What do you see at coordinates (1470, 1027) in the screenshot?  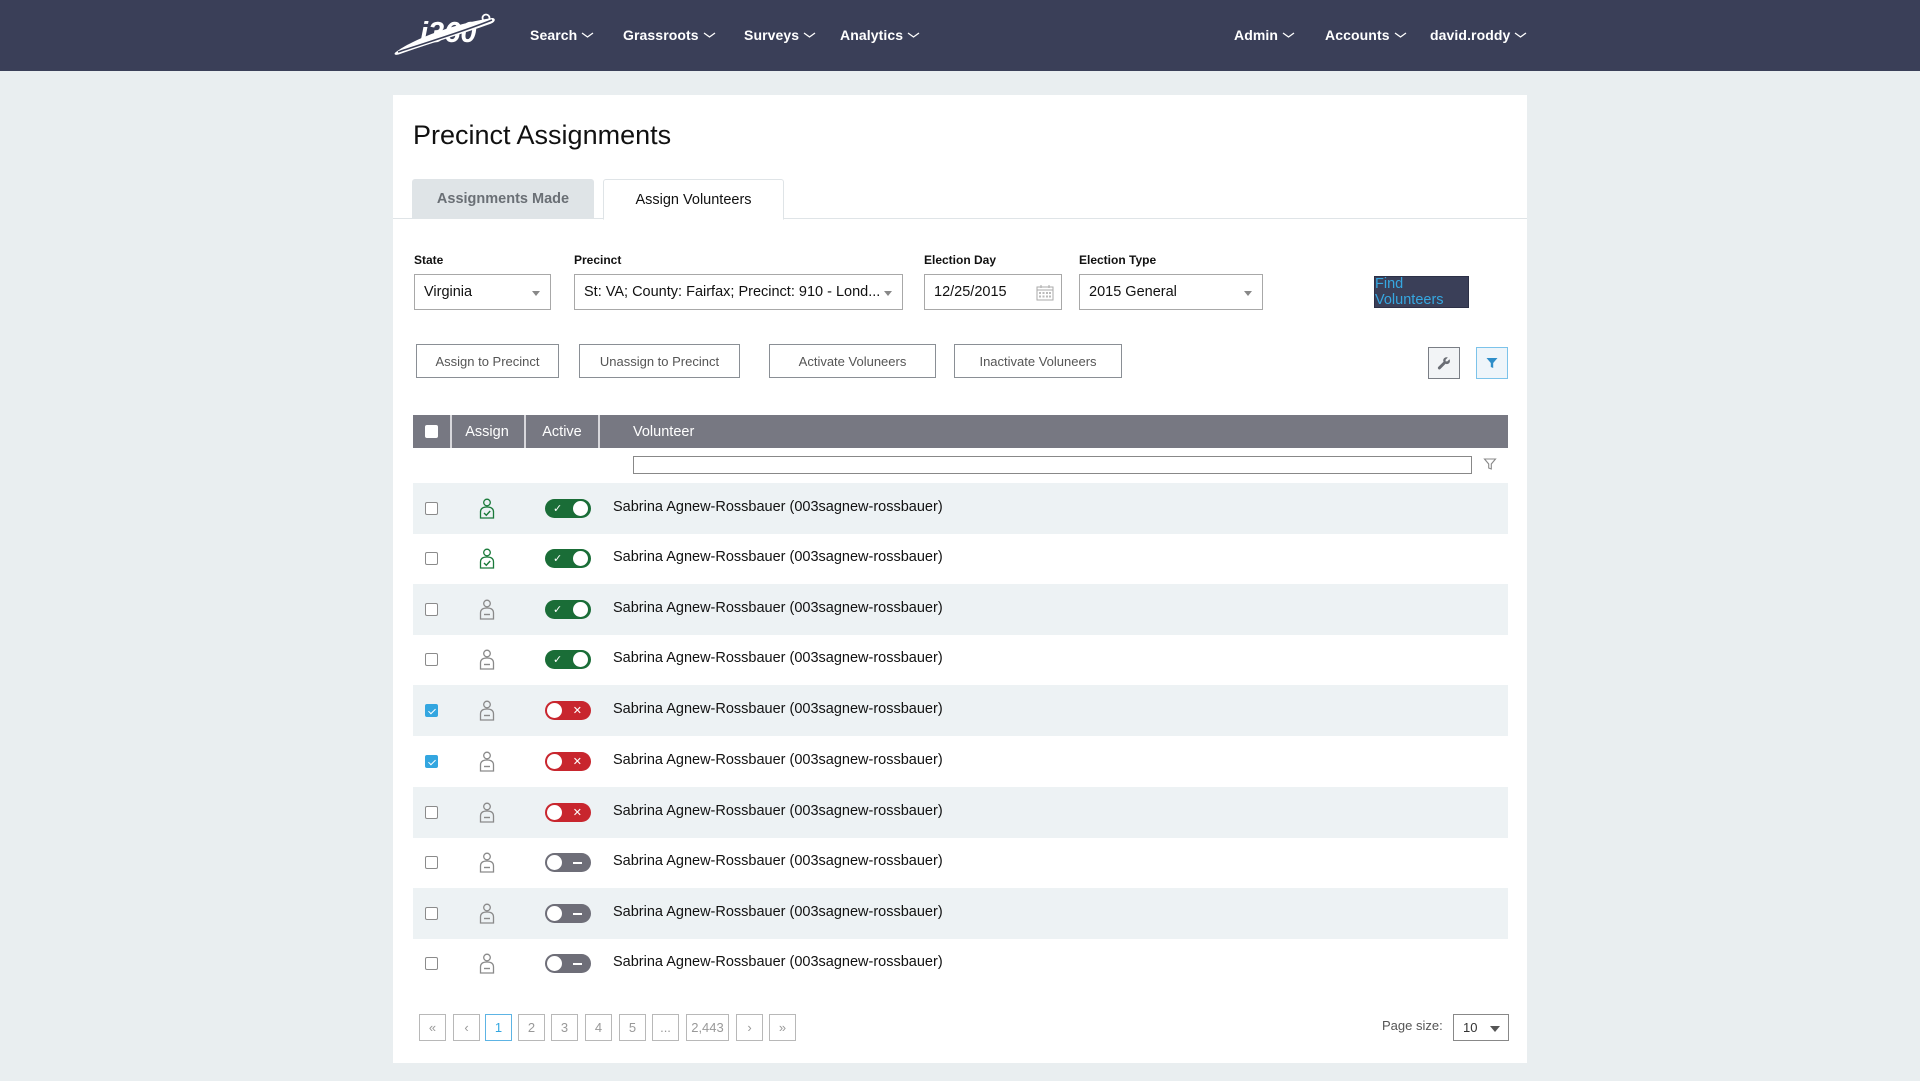 I see `page-size-value: 10` at bounding box center [1470, 1027].